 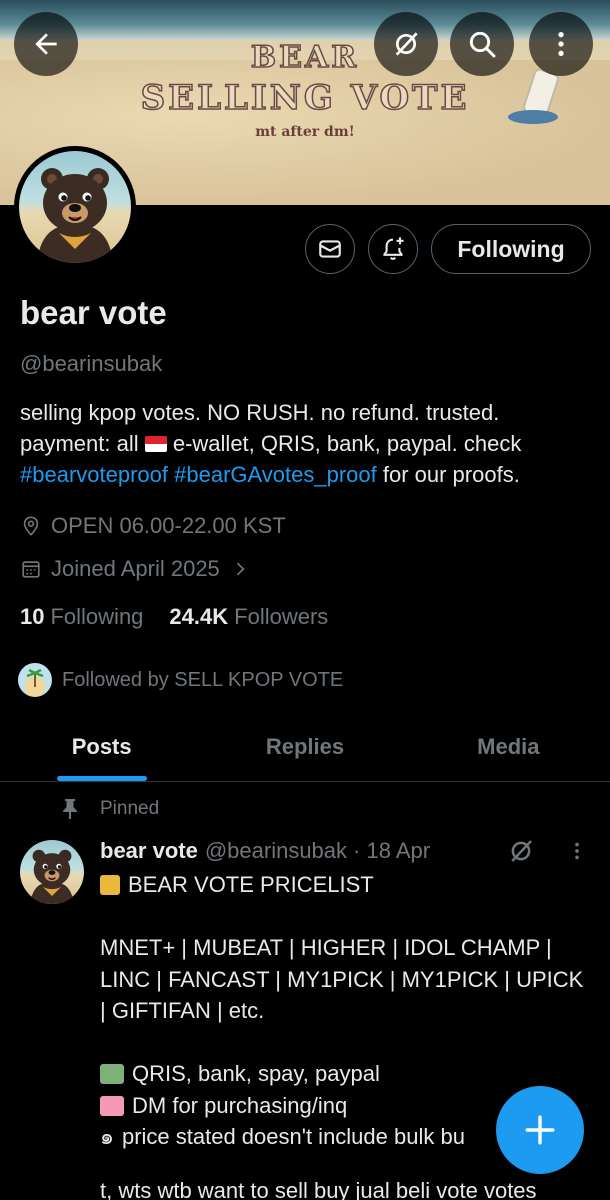 What do you see at coordinates (448, 474) in the screenshot?
I see `bio-tail: for our proofs.` at bounding box center [448, 474].